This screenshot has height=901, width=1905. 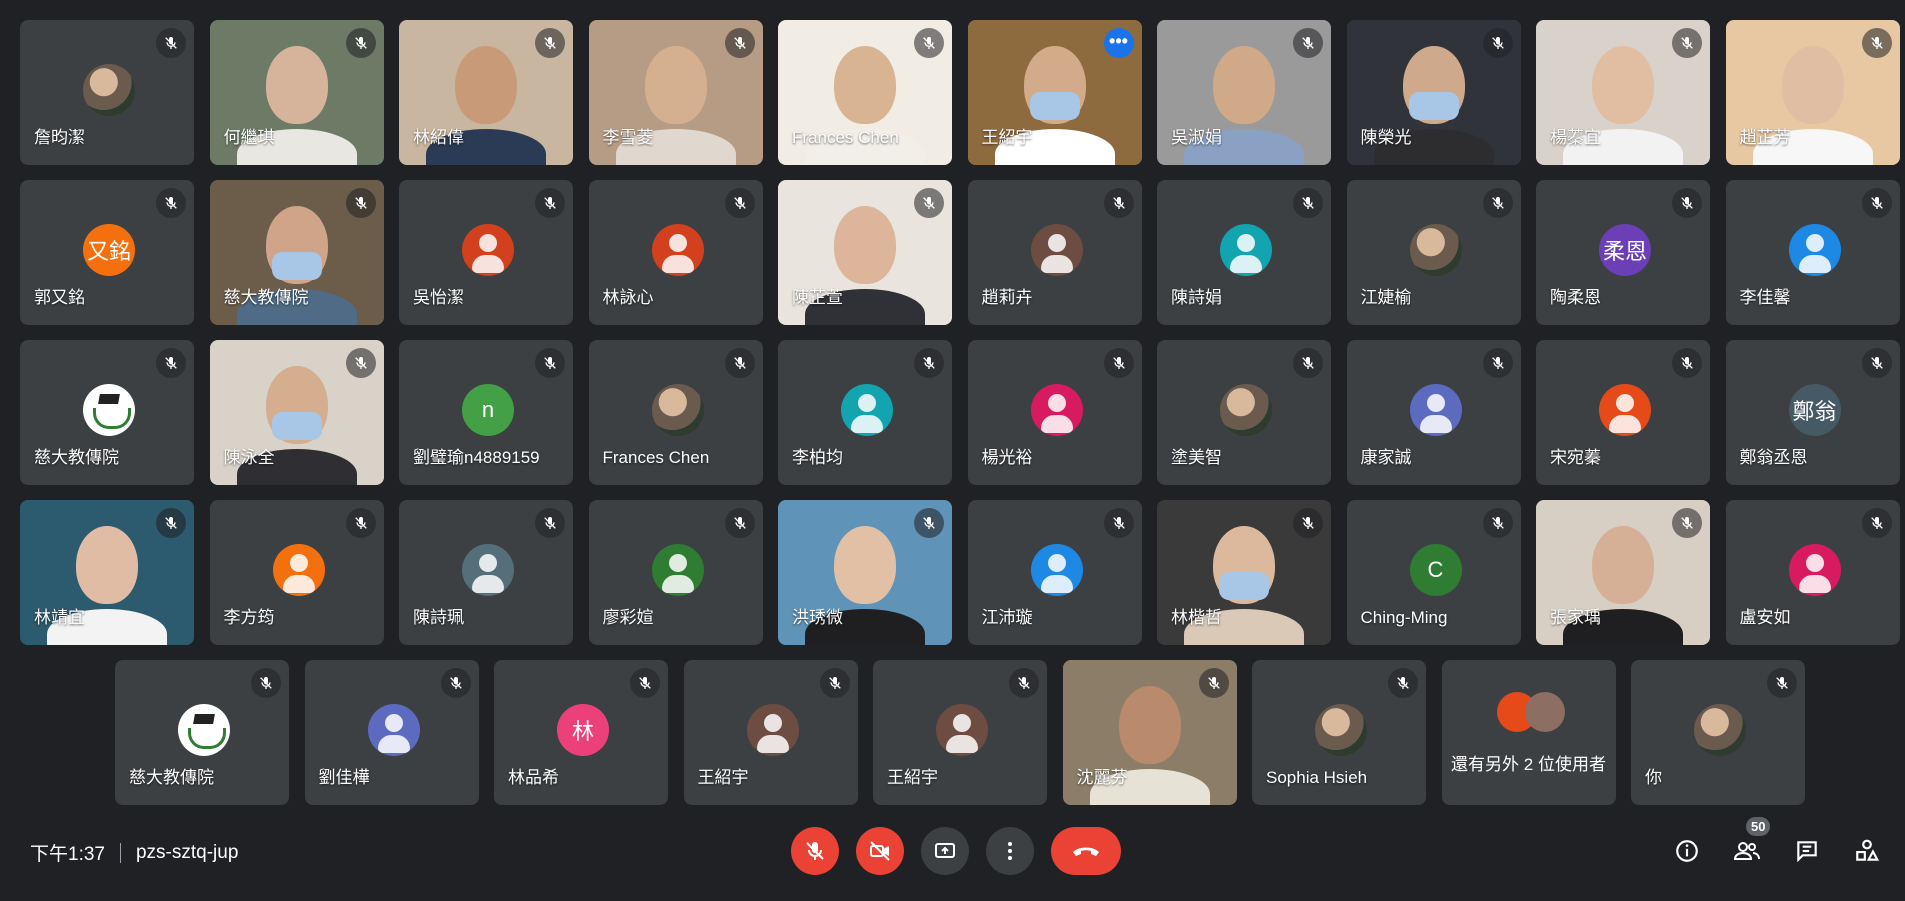 What do you see at coordinates (486, 572) in the screenshot?
I see `participant-tile: 陳詩珮` at bounding box center [486, 572].